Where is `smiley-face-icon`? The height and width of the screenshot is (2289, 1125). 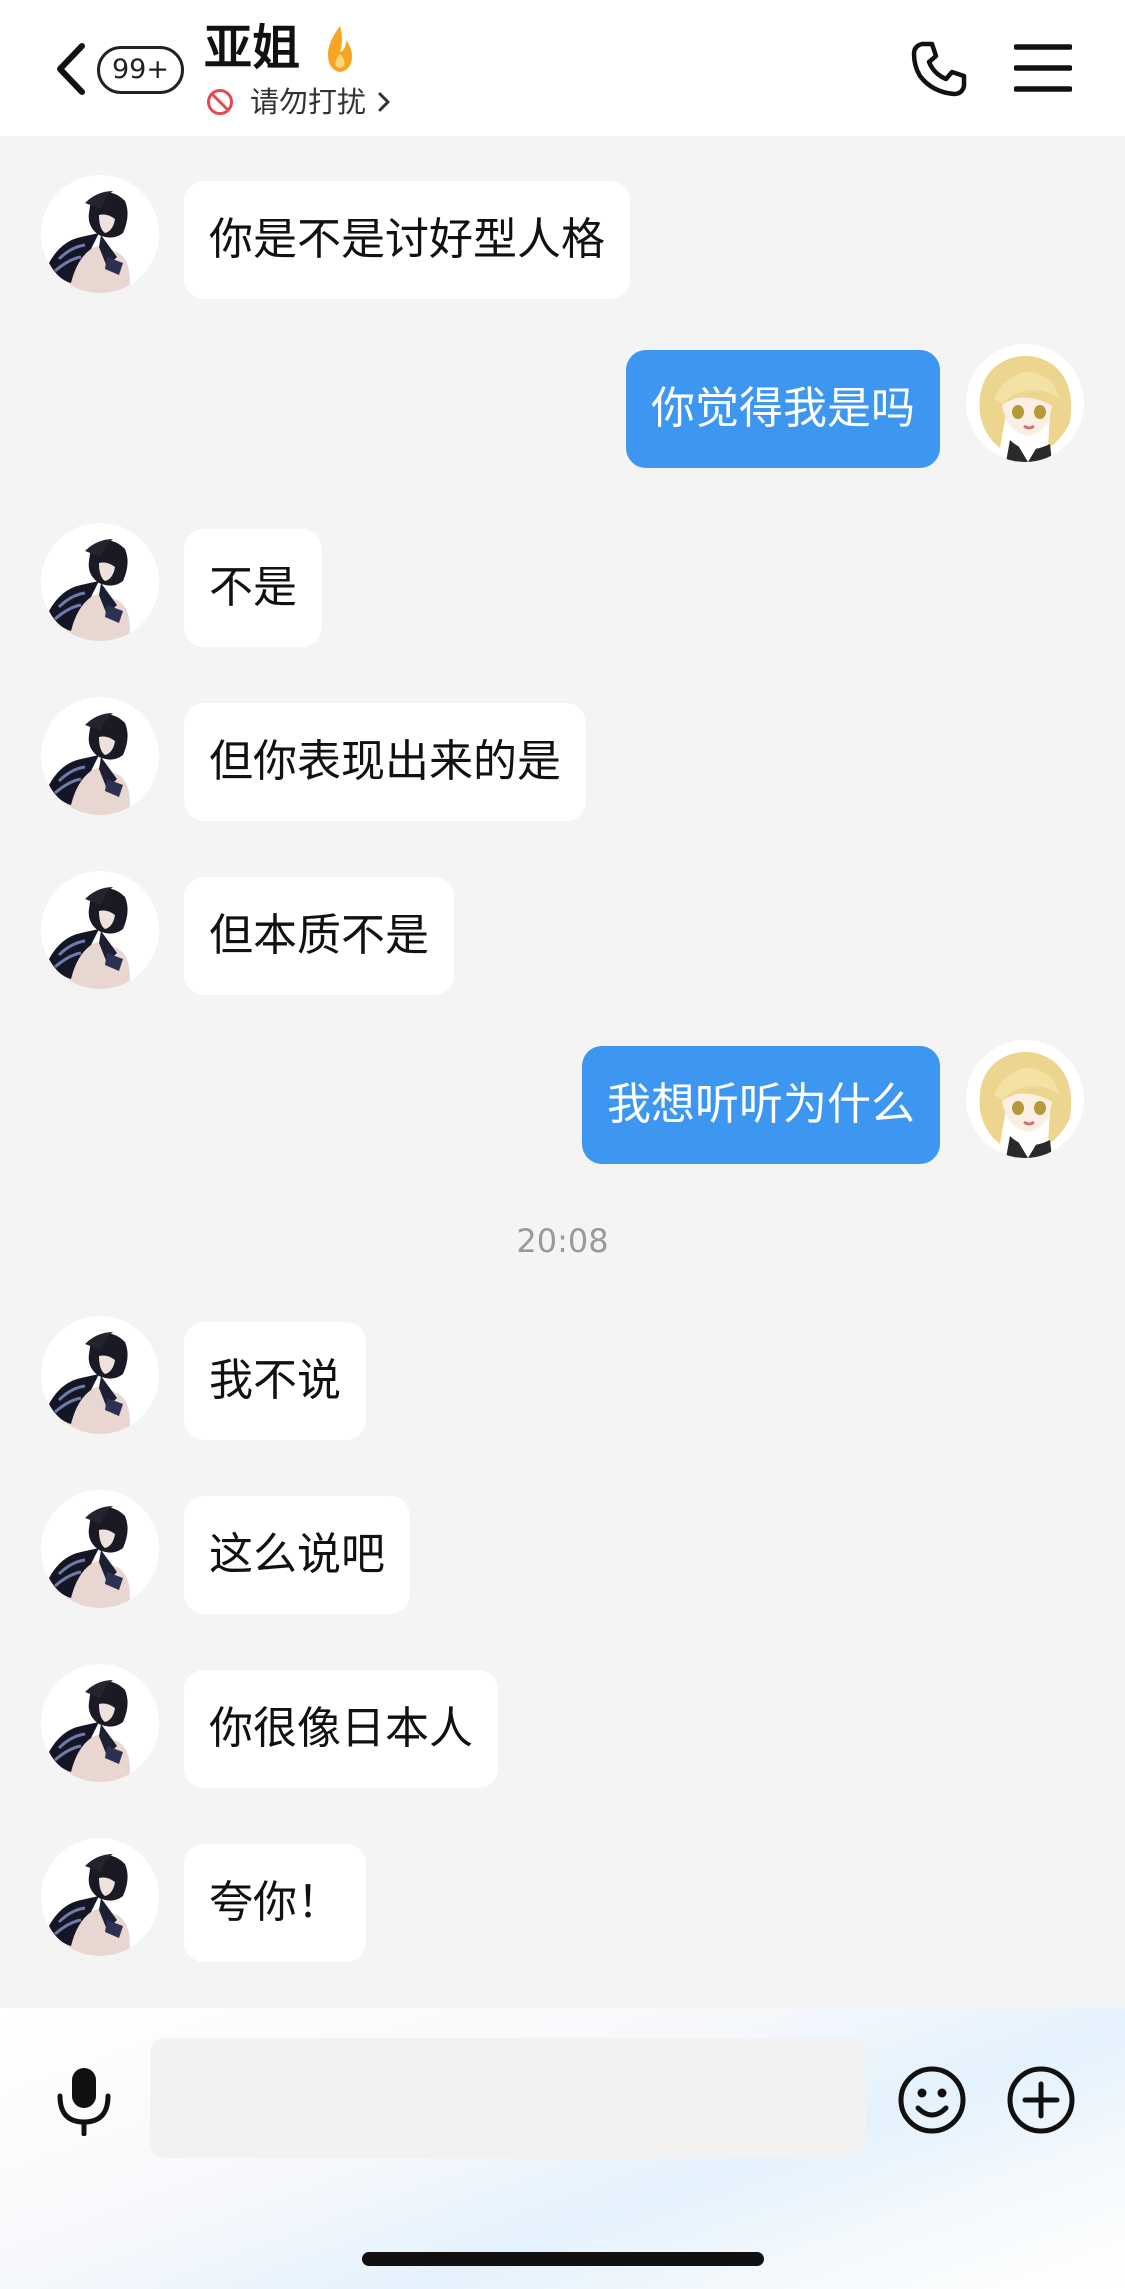
smiley-face-icon is located at coordinates (932, 2100).